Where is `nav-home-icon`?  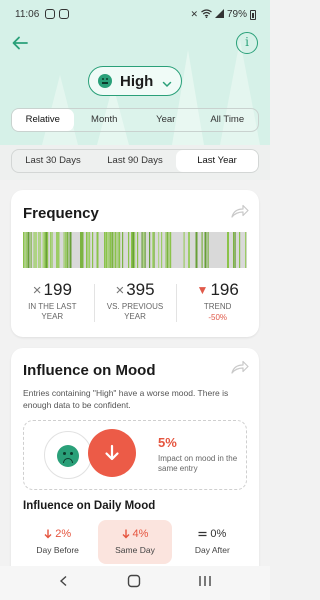
nav-home-icon is located at coordinates (134, 583).